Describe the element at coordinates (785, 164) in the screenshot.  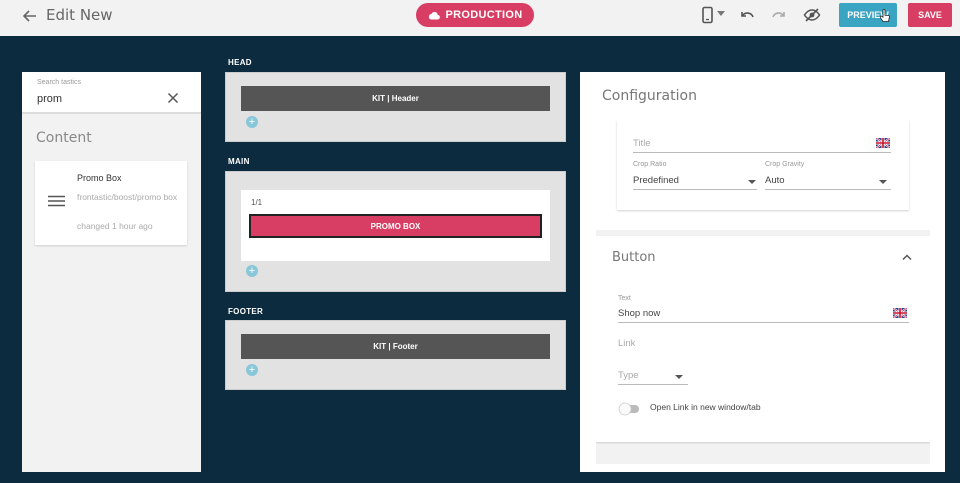
I see `crop-gravity-label: Crop Gravity` at that location.